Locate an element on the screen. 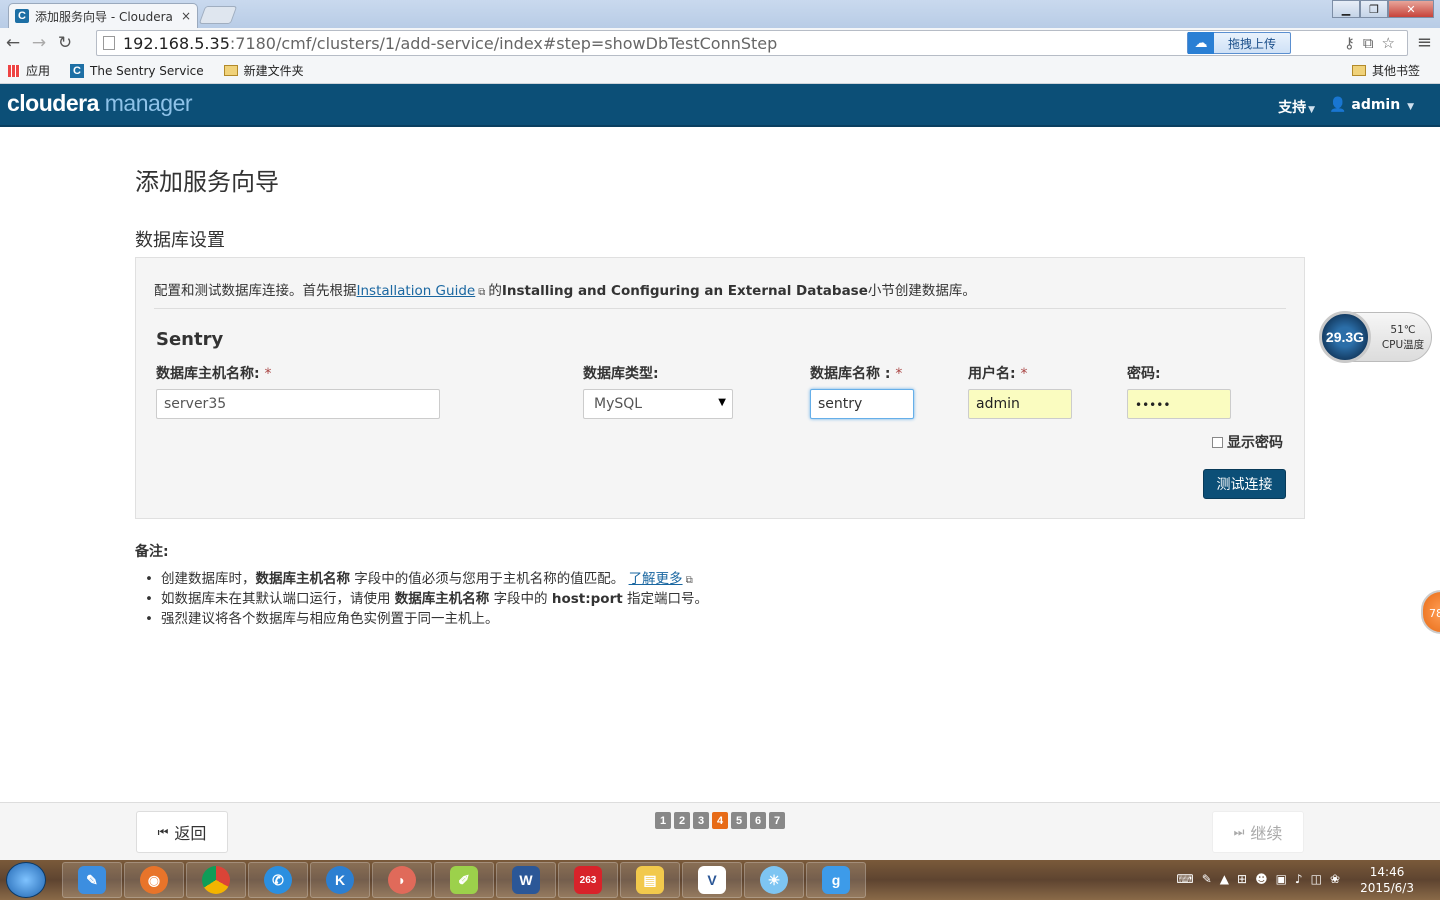 The width and height of the screenshot is (1440, 900). step-indicator: 1 2 3 4 5 6 7 is located at coordinates (720, 820).